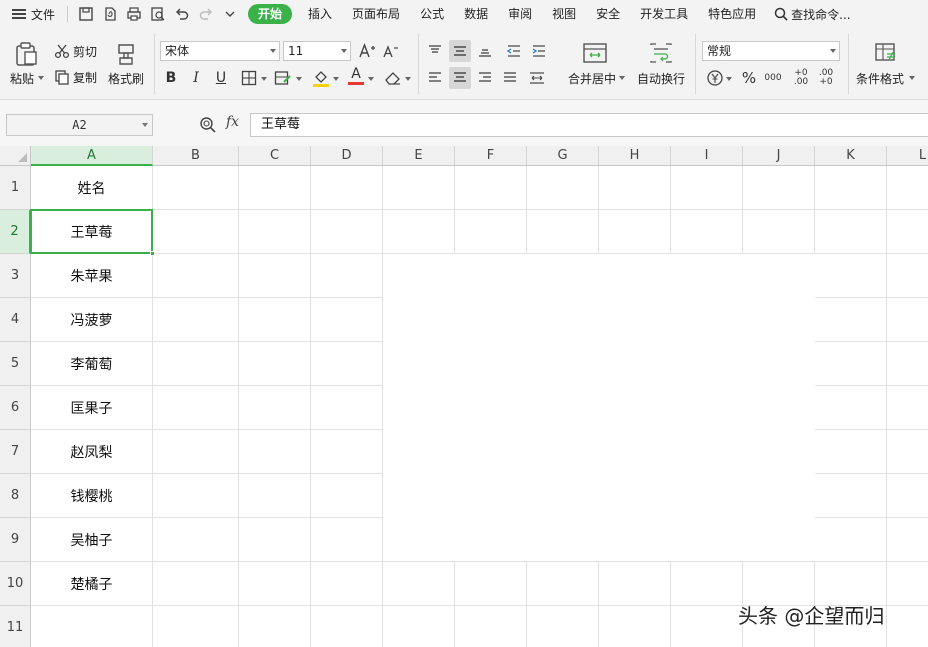 This screenshot has height=647, width=928. I want to click on cell-b5, so click(196, 364).